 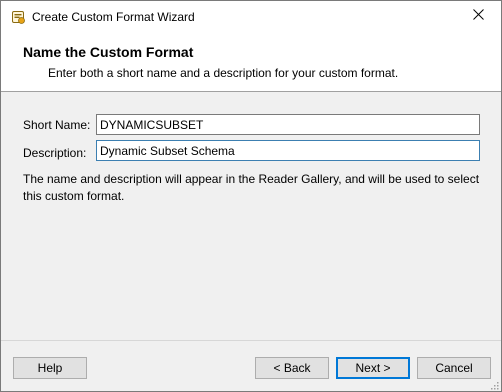 I want to click on close-button, so click(x=478, y=16).